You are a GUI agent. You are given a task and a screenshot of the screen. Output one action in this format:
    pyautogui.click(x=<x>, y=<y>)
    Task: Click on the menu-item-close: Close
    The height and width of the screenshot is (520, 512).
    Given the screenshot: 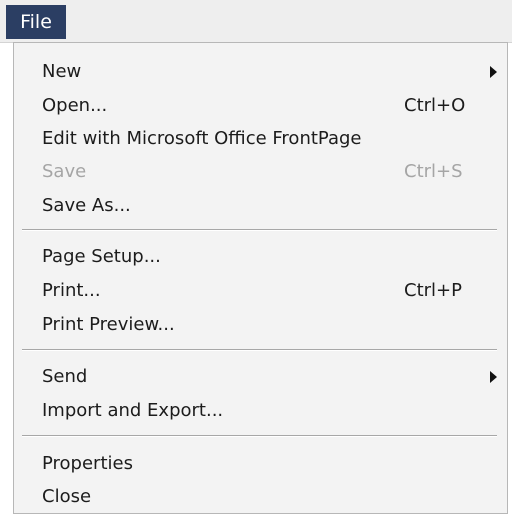 What is the action you would take?
    pyautogui.click(x=260, y=497)
    